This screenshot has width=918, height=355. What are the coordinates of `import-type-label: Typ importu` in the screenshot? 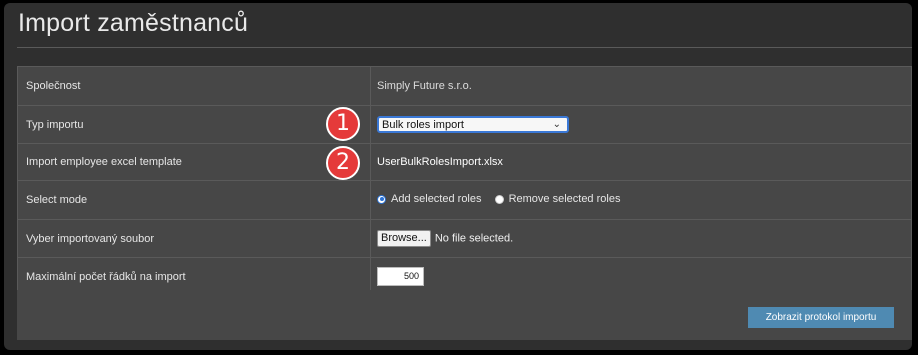 It's located at (194, 124).